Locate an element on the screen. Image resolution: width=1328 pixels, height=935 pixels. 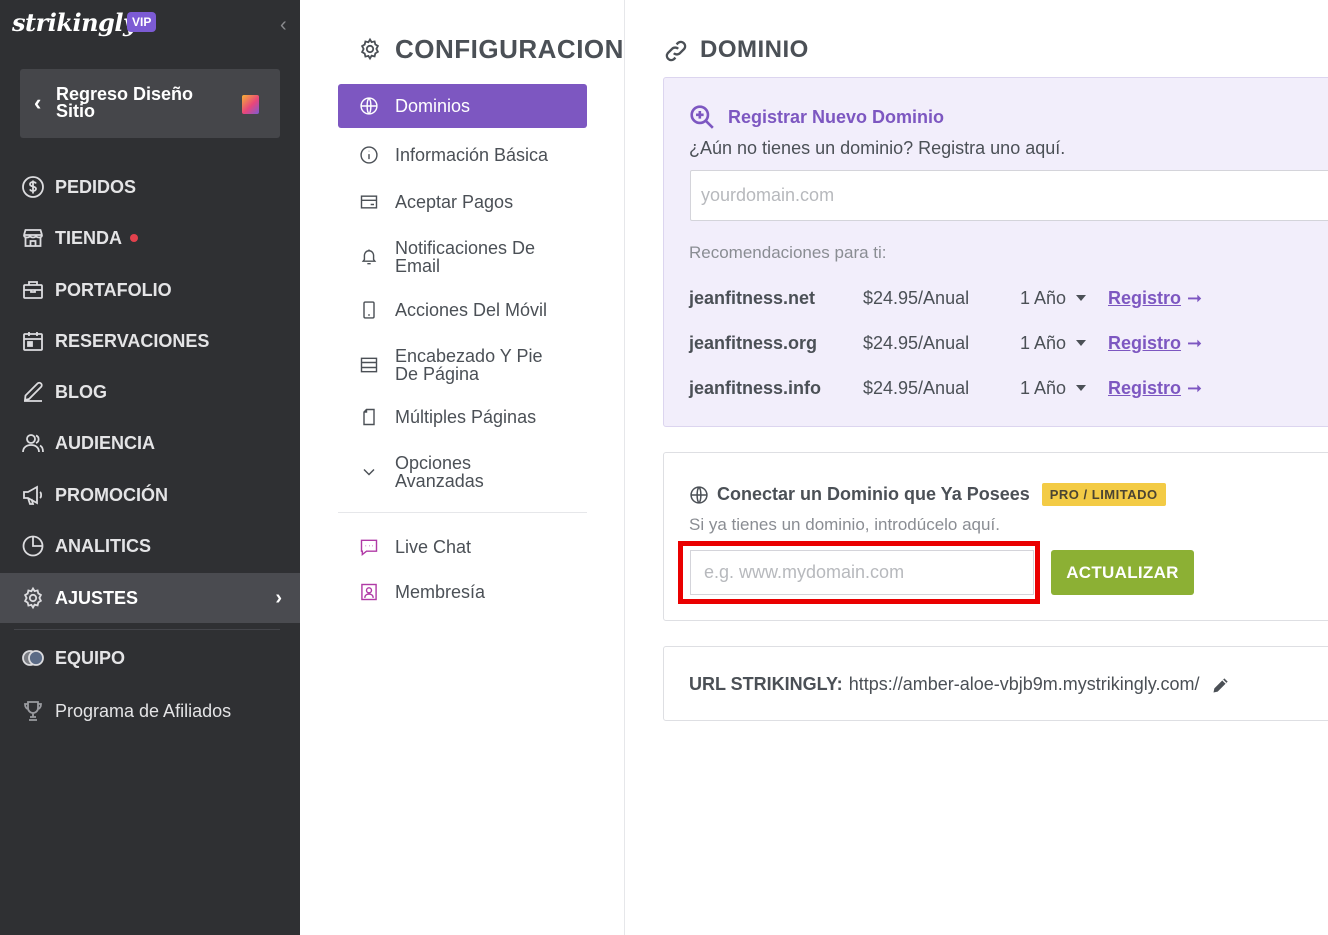
sidebar-item-analitics: ANALITICS is located at coordinates (150, 546).